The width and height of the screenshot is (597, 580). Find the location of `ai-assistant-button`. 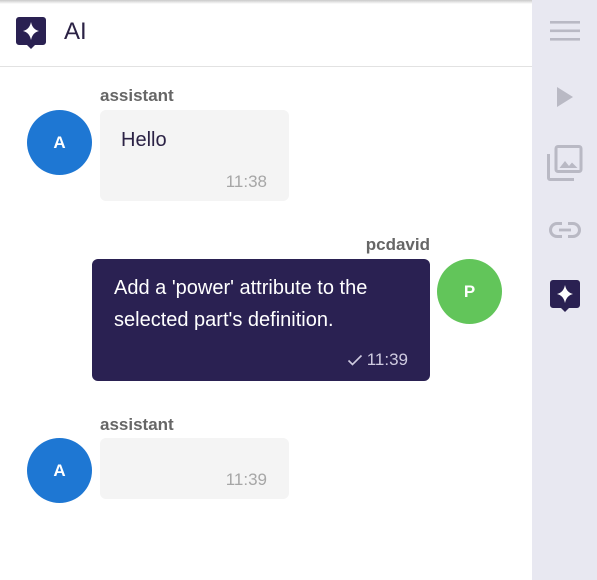

ai-assistant-button is located at coordinates (565, 298).